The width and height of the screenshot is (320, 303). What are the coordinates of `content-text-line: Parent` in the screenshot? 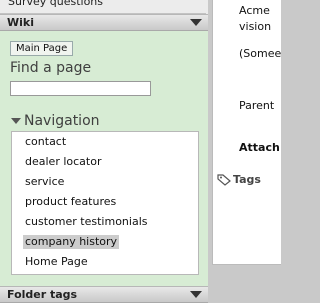 It's located at (257, 105).